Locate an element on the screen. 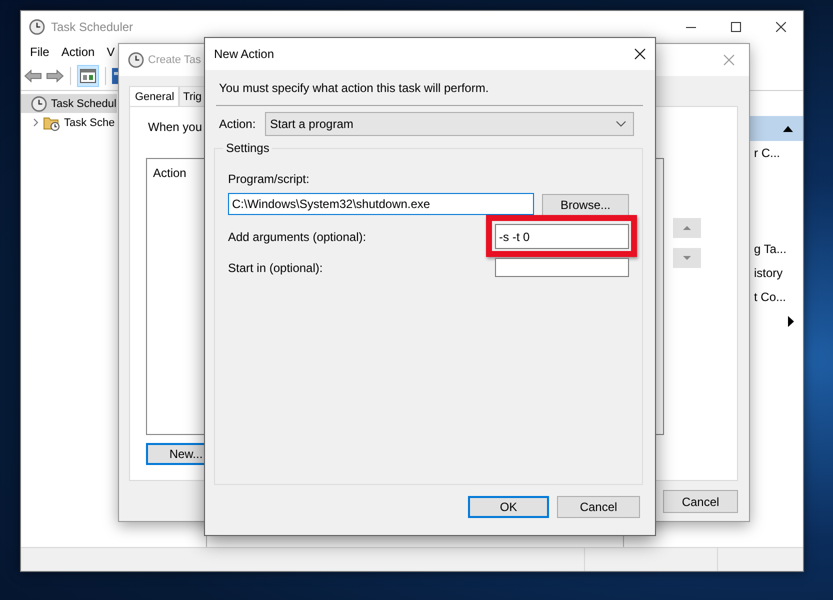 The width and height of the screenshot is (833, 600). submenu-arrow-icon is located at coordinates (791, 321).